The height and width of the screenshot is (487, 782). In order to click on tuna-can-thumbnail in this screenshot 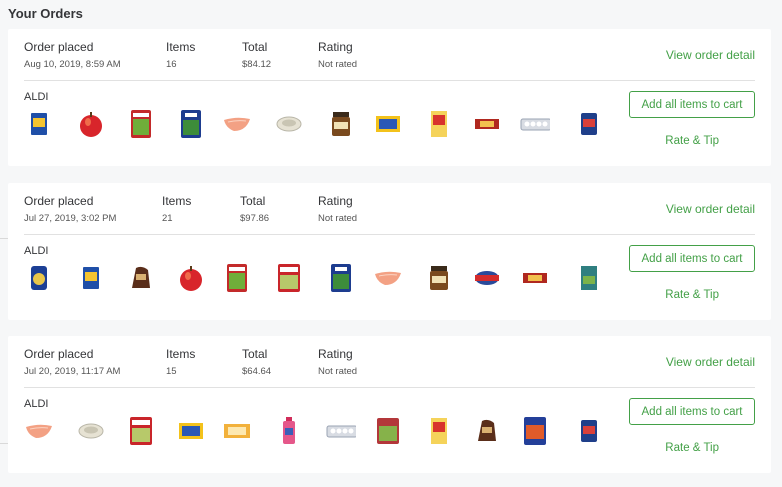, I will do `click(487, 278)`.